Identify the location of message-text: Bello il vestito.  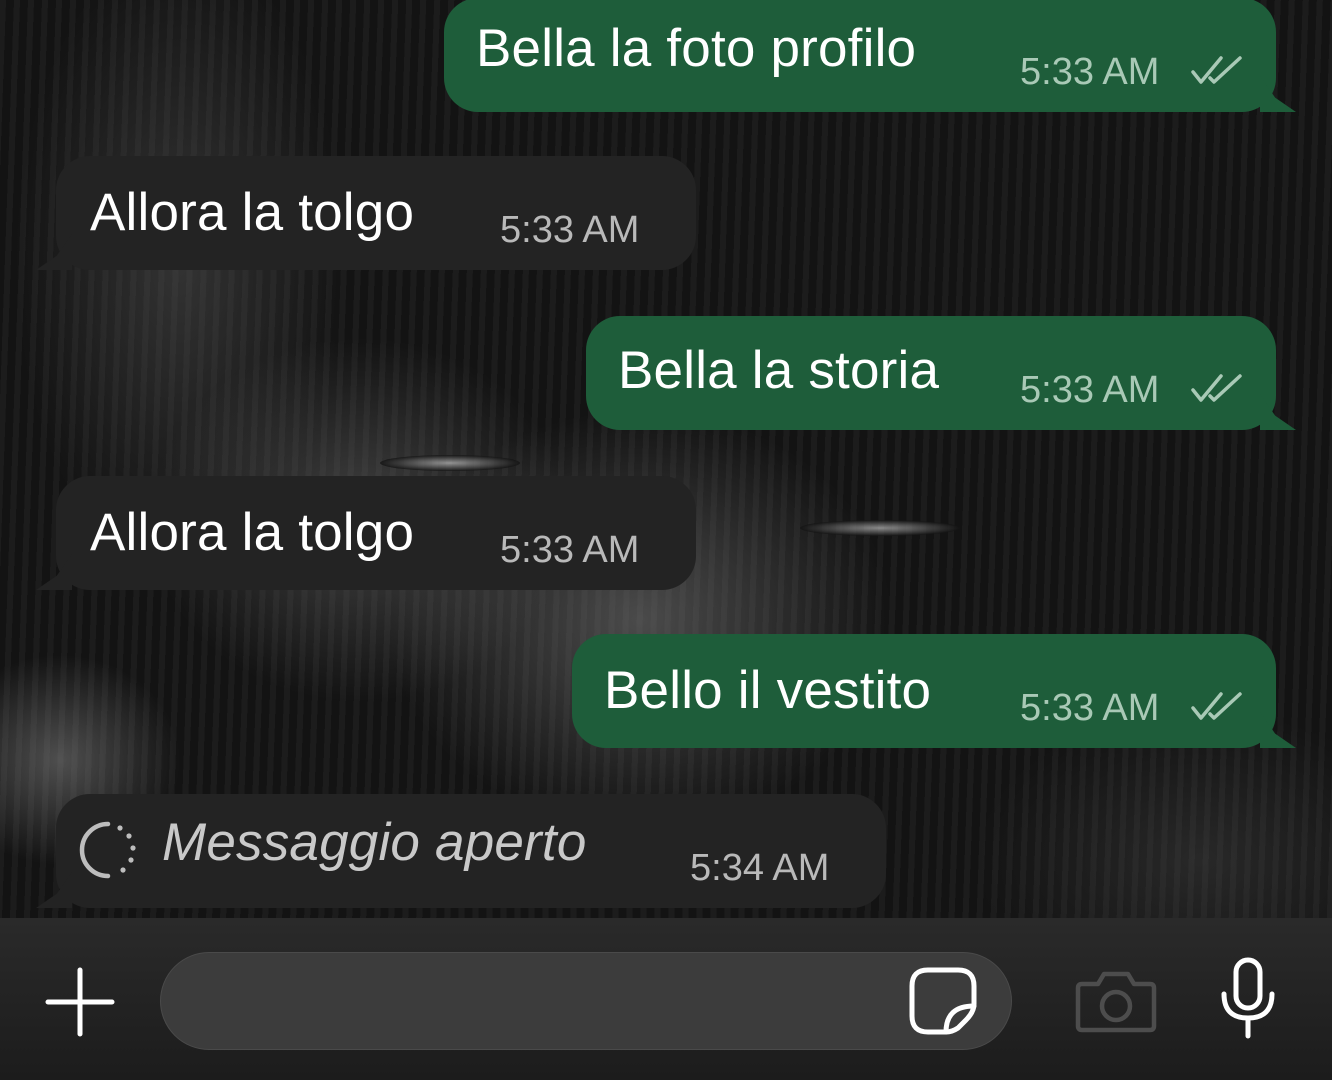
(768, 690).